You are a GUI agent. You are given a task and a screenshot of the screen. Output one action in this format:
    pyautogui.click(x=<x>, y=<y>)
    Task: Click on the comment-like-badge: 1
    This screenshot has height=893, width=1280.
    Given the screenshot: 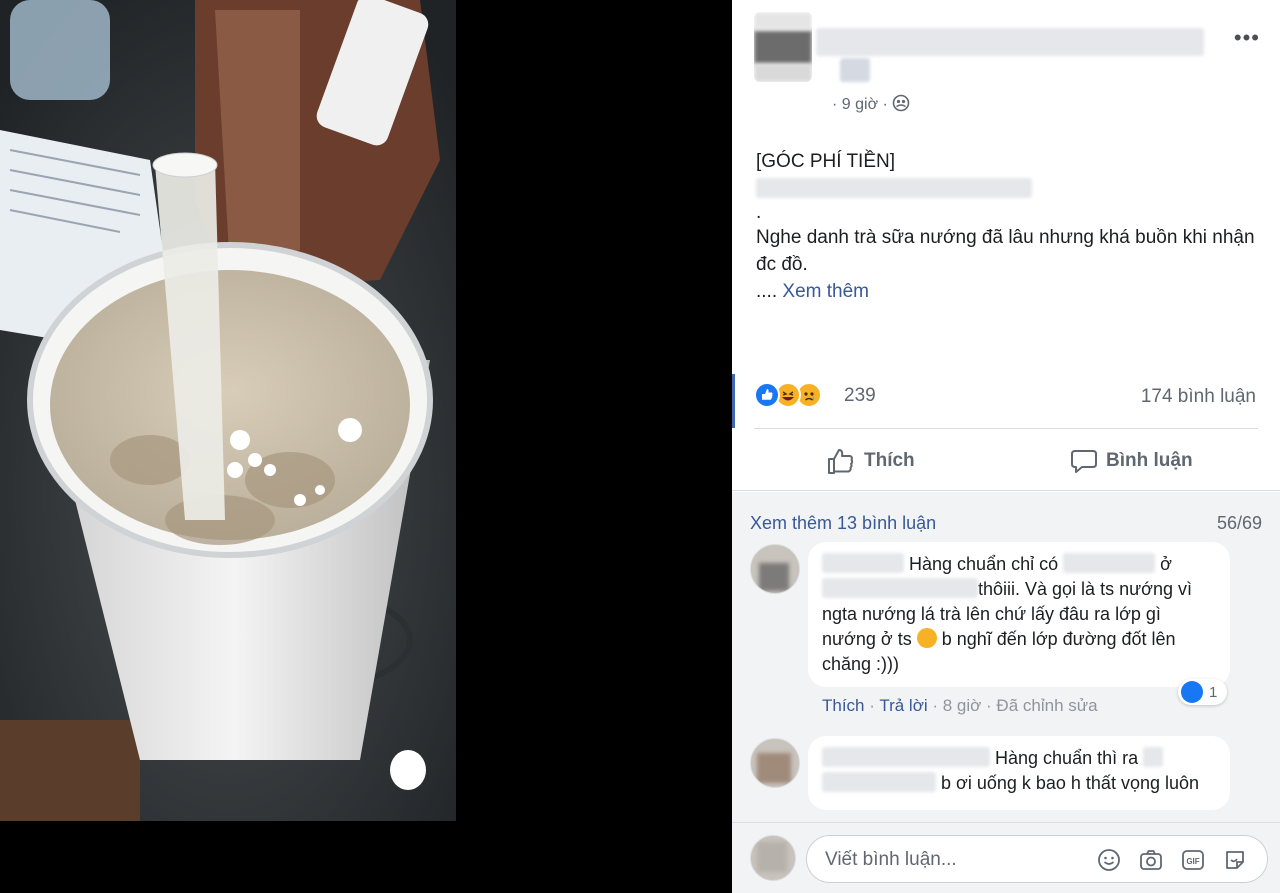 What is the action you would take?
    pyautogui.click(x=1203, y=692)
    